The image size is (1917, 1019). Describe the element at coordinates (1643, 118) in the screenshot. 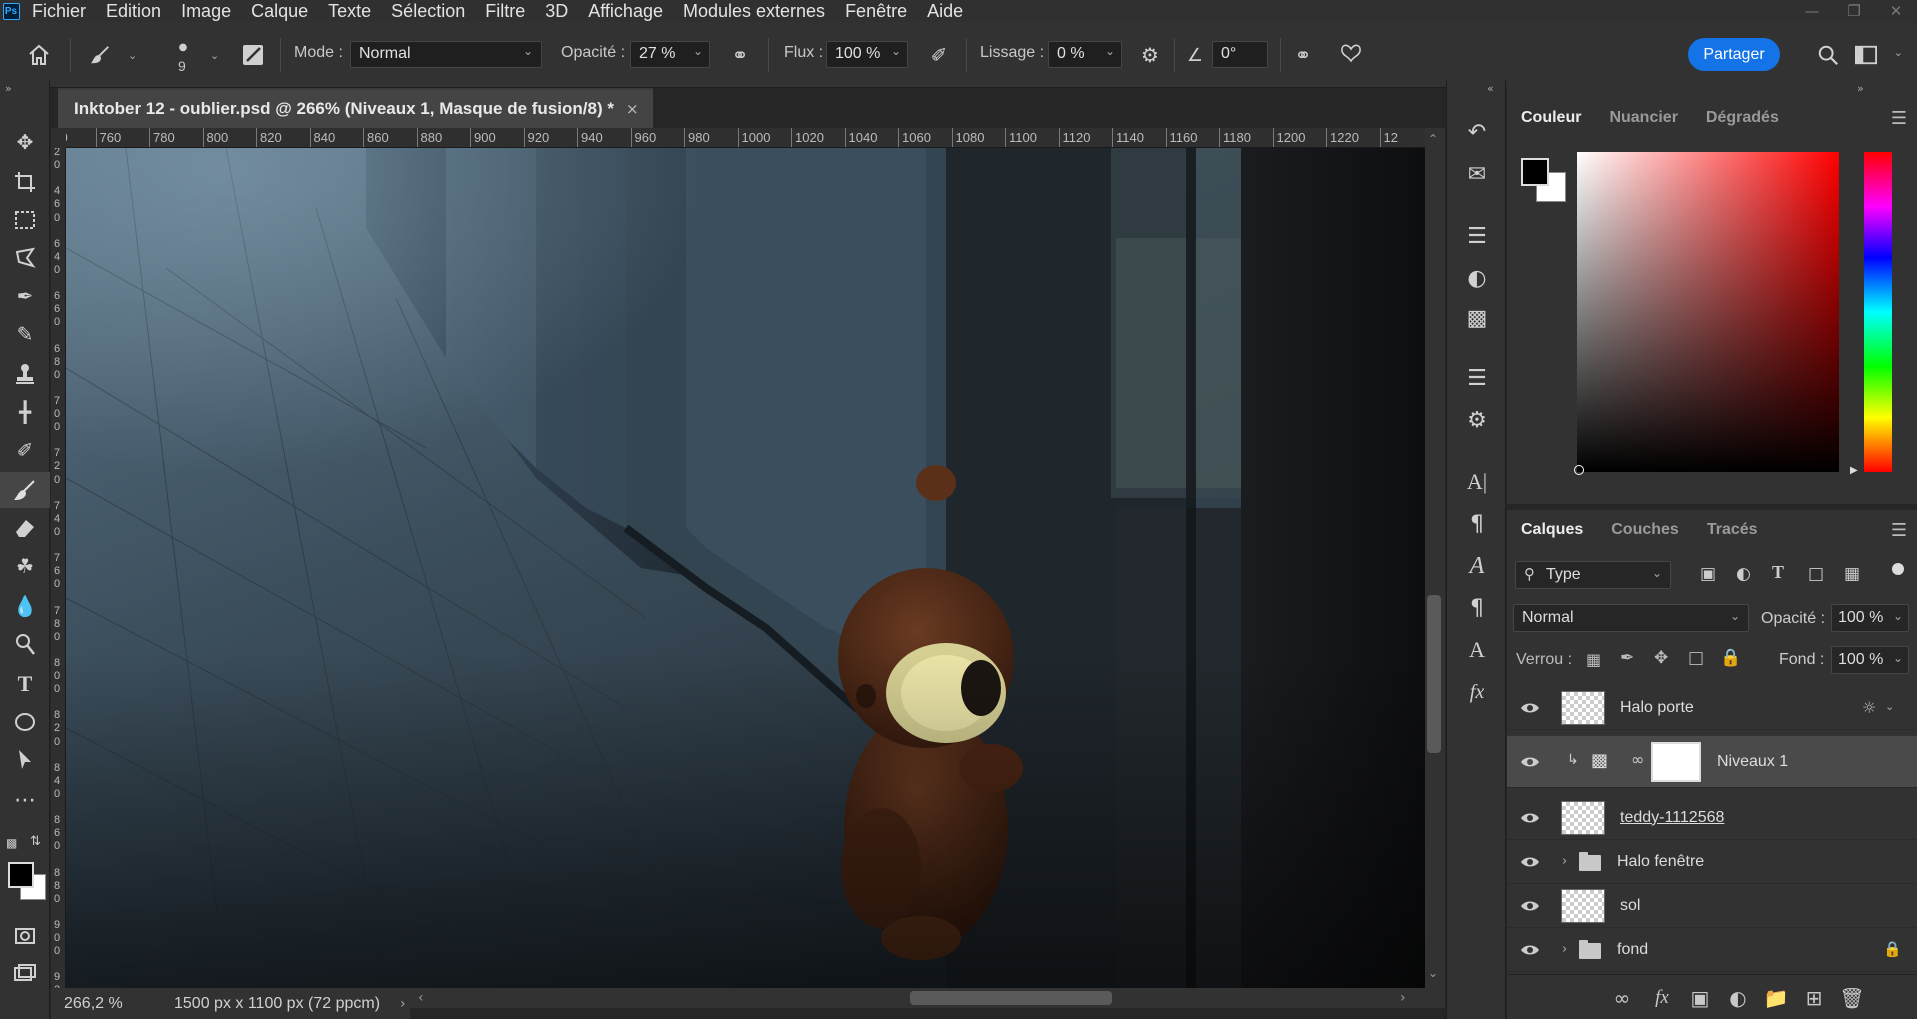

I see `tab-nuancier: Nuancier` at that location.